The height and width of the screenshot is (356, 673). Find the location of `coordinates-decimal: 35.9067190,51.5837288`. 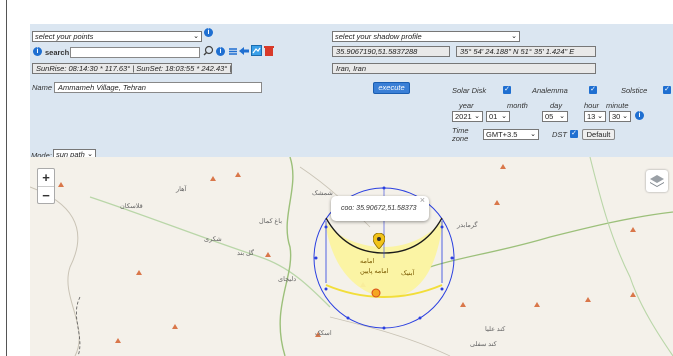

coordinates-decimal: 35.9067190,51.5837288 is located at coordinates (391, 51).